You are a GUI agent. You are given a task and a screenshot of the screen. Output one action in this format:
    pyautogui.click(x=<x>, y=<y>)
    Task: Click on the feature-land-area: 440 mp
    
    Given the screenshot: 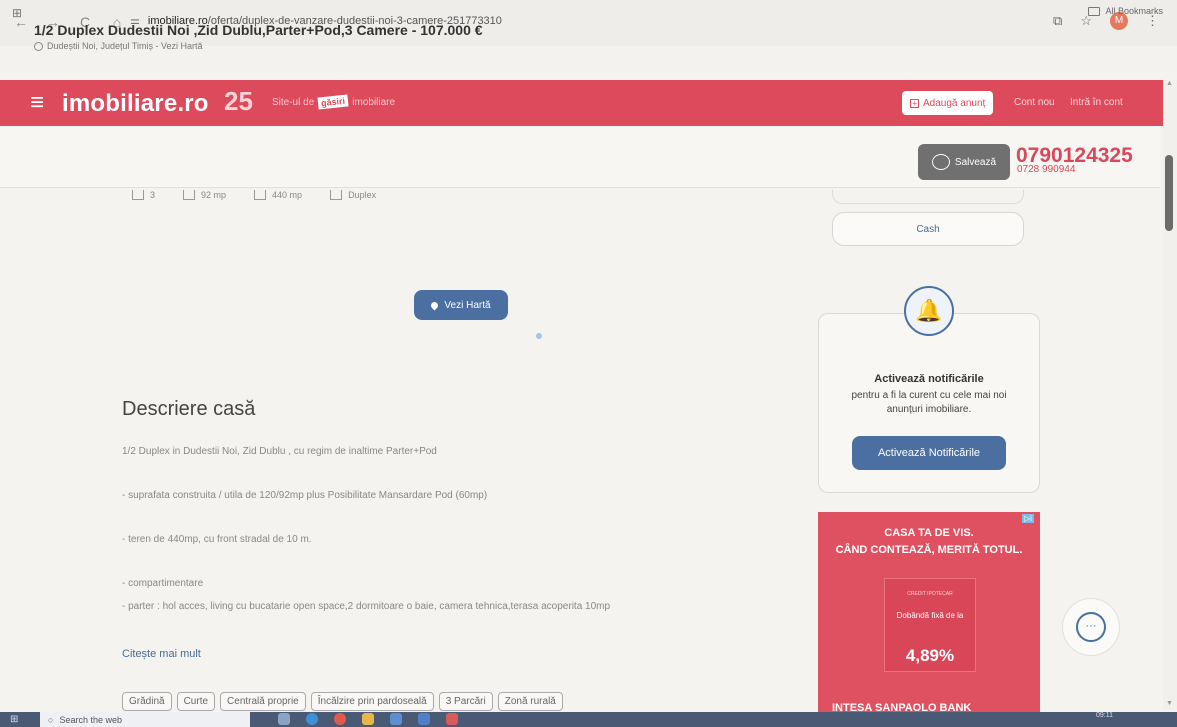 What is the action you would take?
    pyautogui.click(x=278, y=195)
    